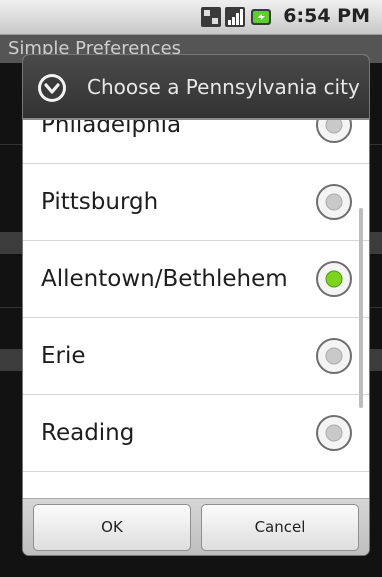 This screenshot has height=577, width=382. What do you see at coordinates (211, 17) in the screenshot?
I see `usb-debug-icon` at bounding box center [211, 17].